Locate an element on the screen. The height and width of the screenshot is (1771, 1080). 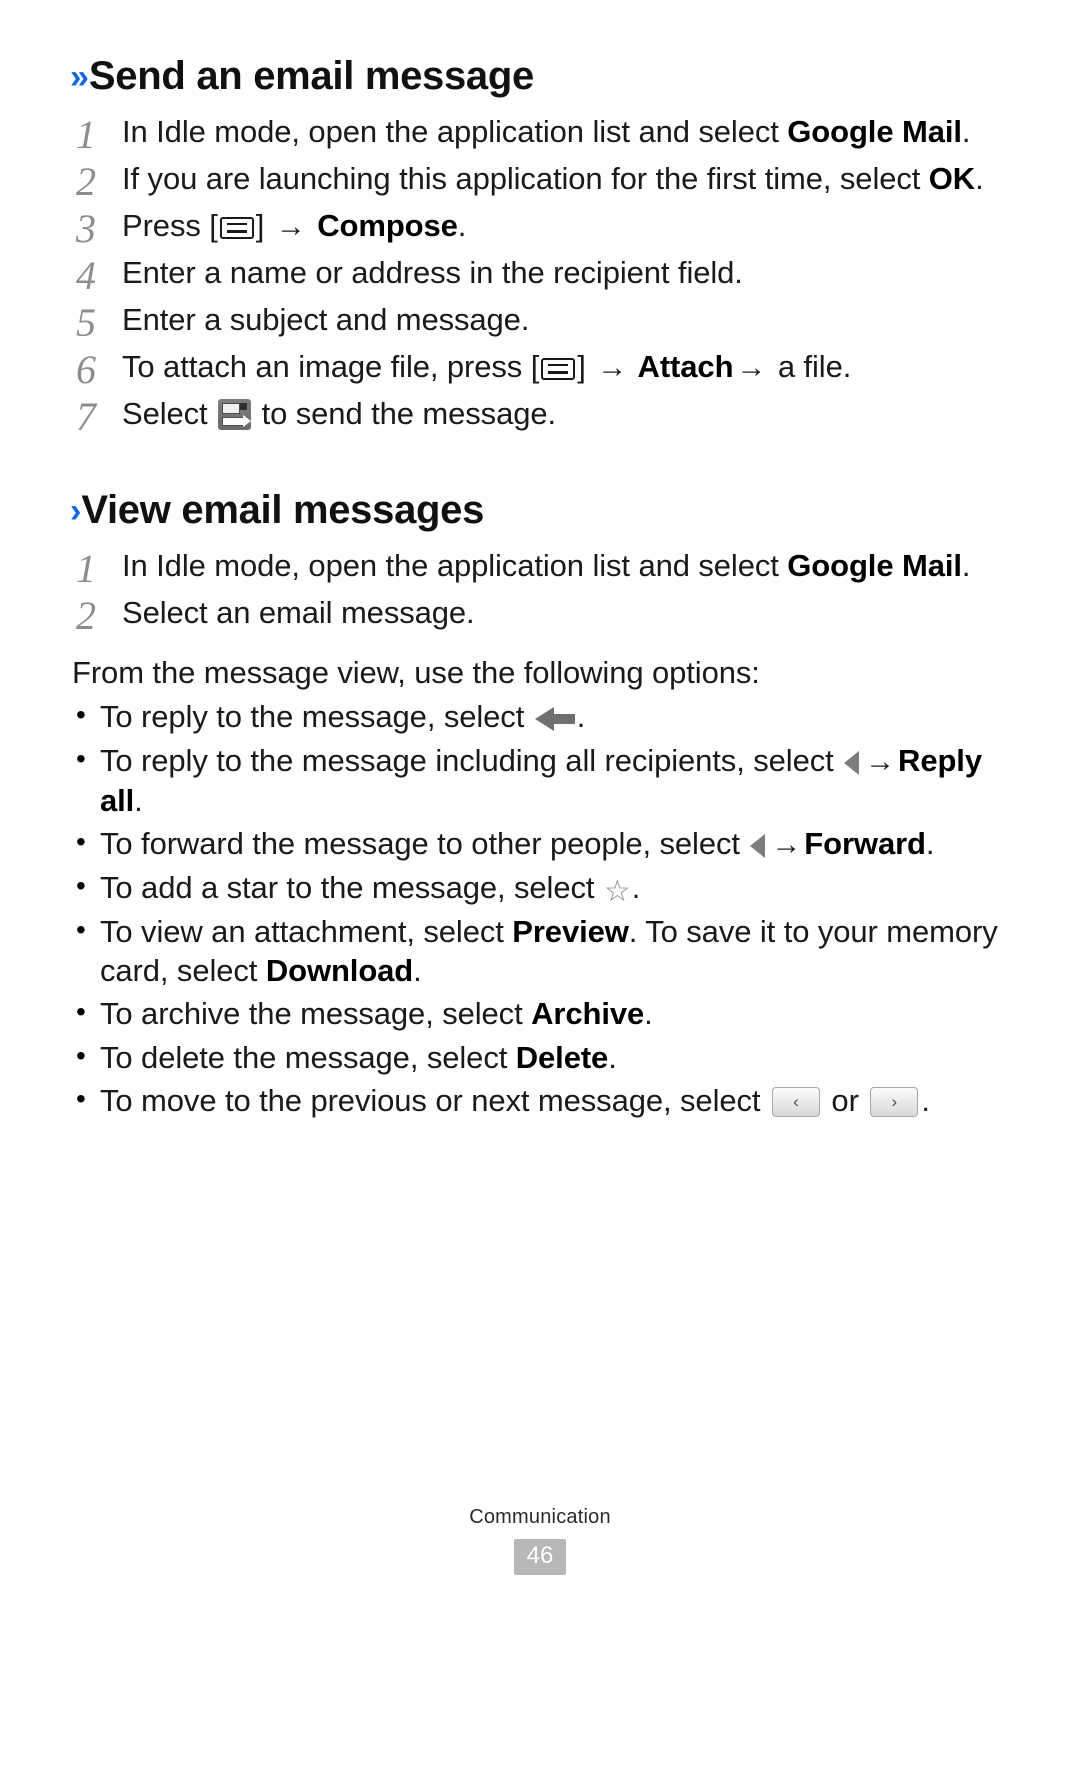
step-number: 6 is located at coordinates (86, 369).